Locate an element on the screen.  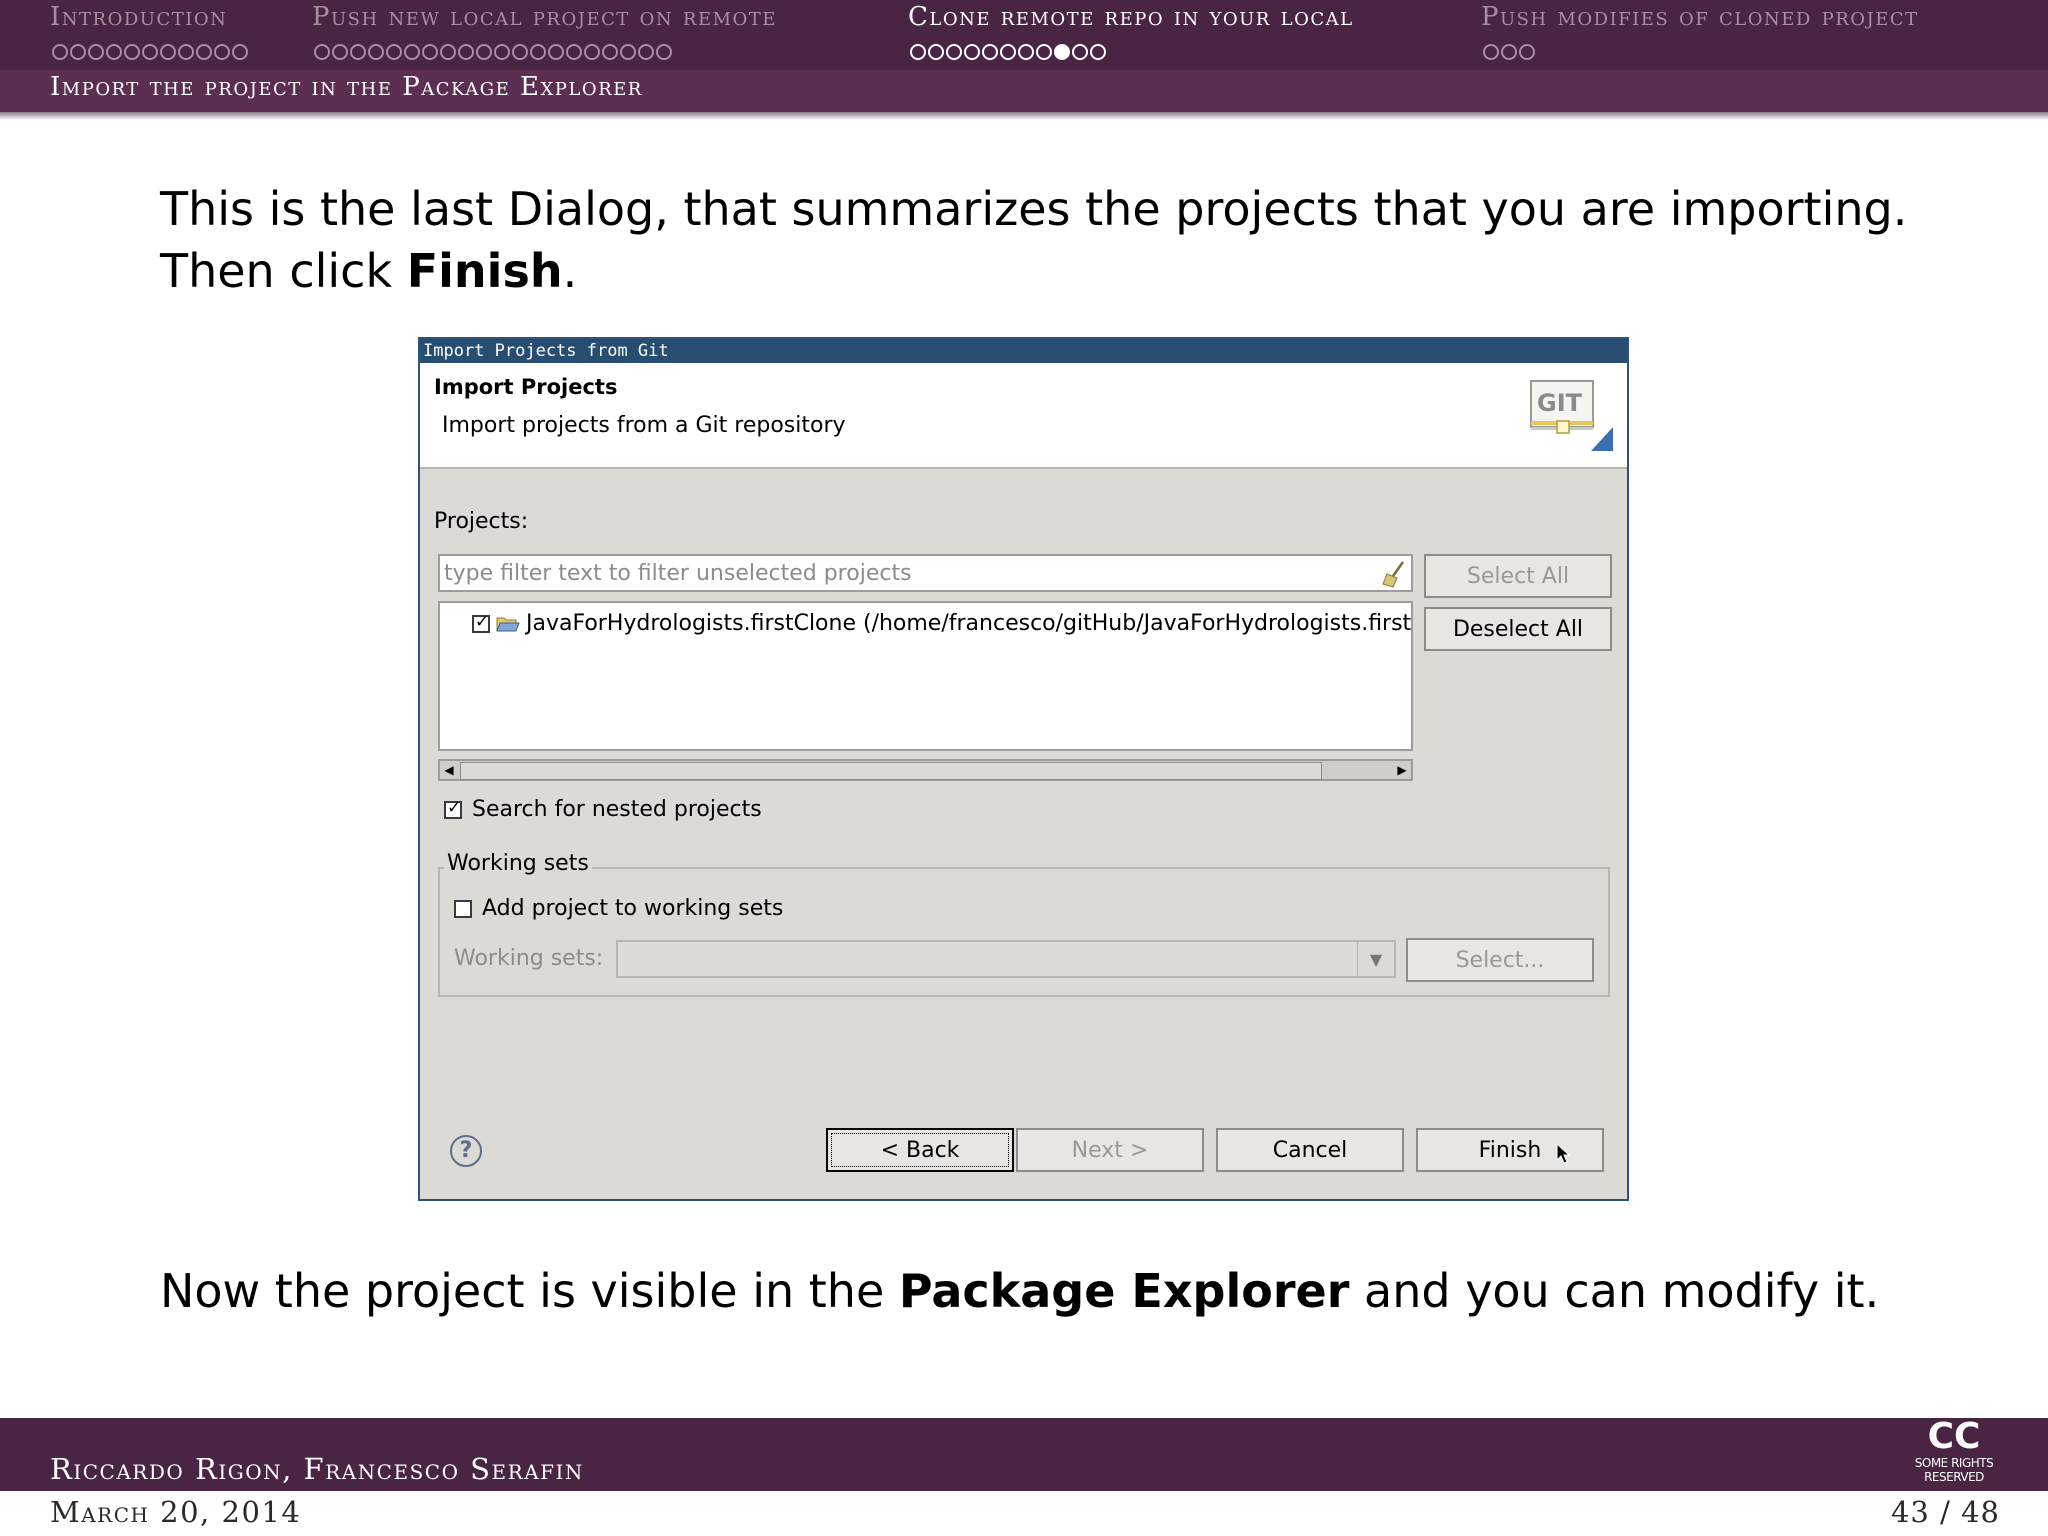
intro-finish-emphasis: Finish is located at coordinates (484, 271).